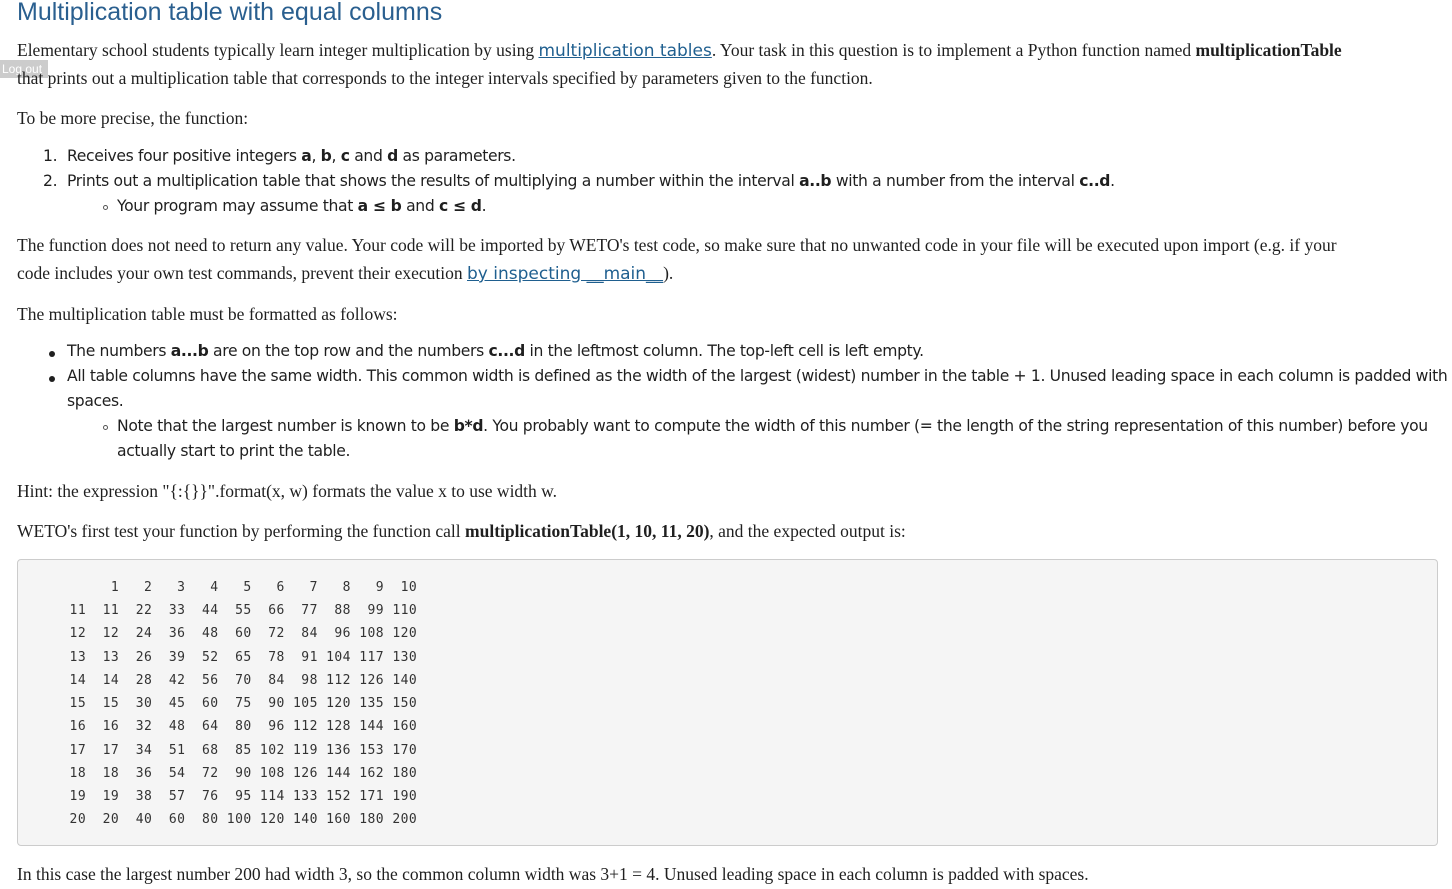 Image resolution: width=1452 pixels, height=889 pixels. I want to click on output-line: 15 15 30 45 60 75 90 105 120 135 150, so click(235, 703).